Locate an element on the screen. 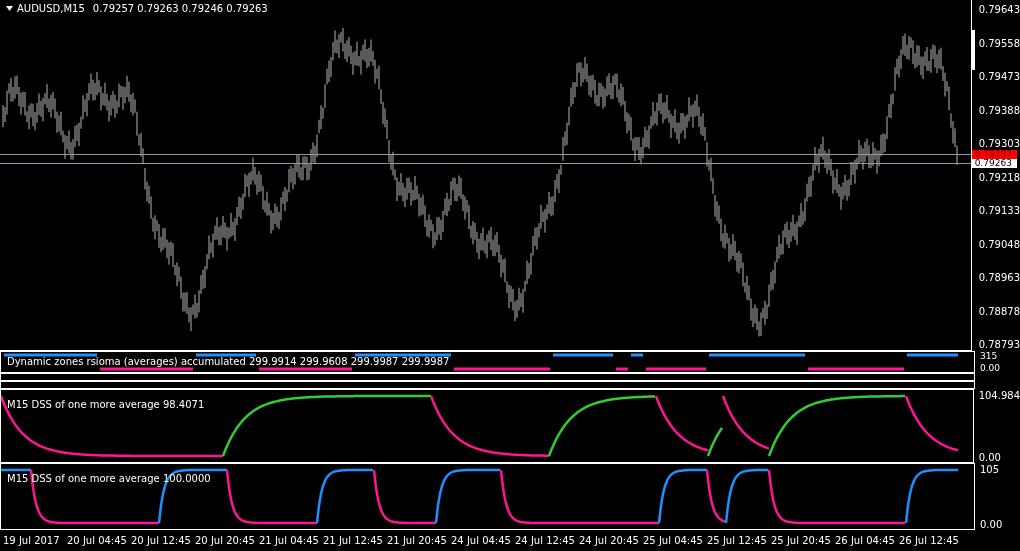 This screenshot has height=551, width=1020. time-label: 26 Jul 12:45 is located at coordinates (929, 541).